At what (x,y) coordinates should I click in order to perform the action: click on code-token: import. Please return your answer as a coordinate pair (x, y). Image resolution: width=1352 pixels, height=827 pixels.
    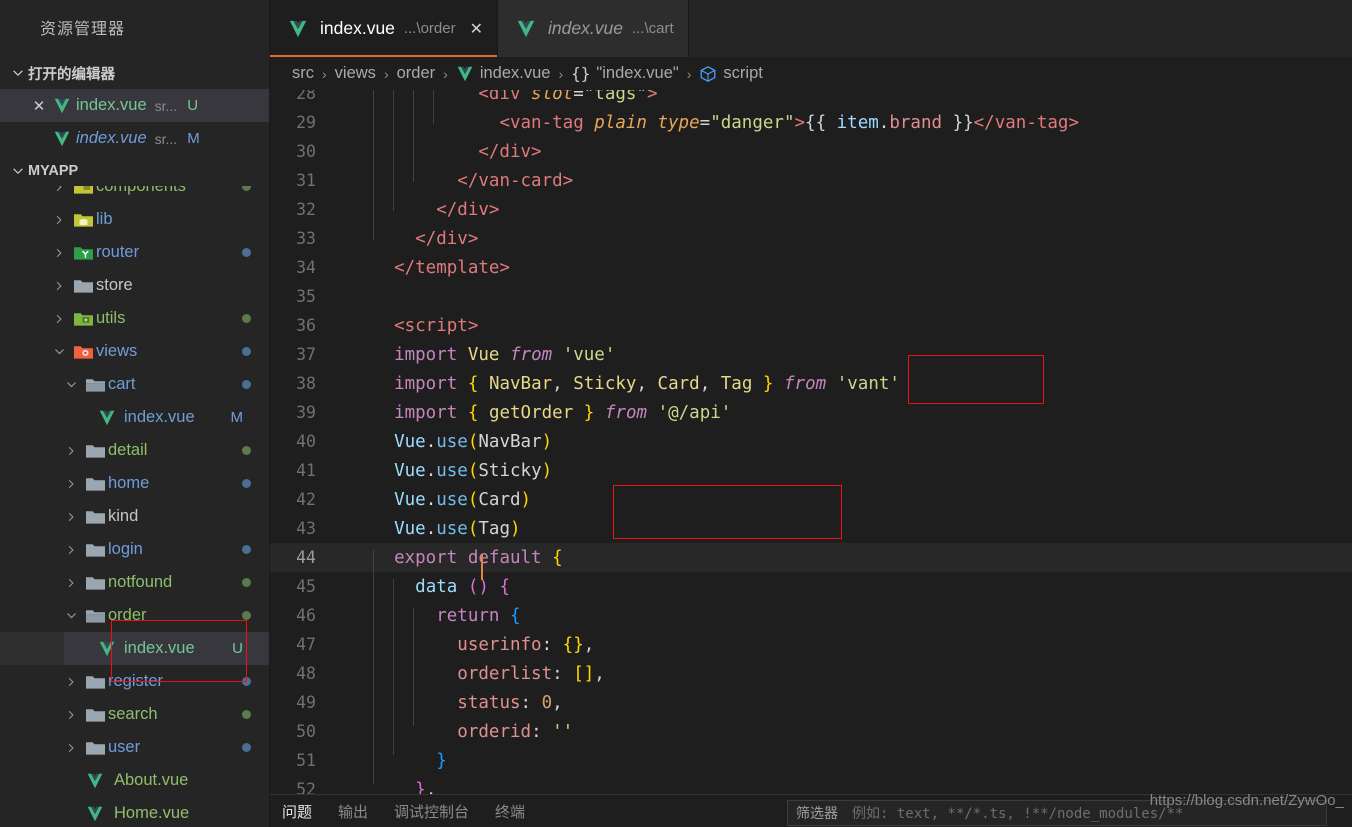
    Looking at the image, I should click on (426, 412).